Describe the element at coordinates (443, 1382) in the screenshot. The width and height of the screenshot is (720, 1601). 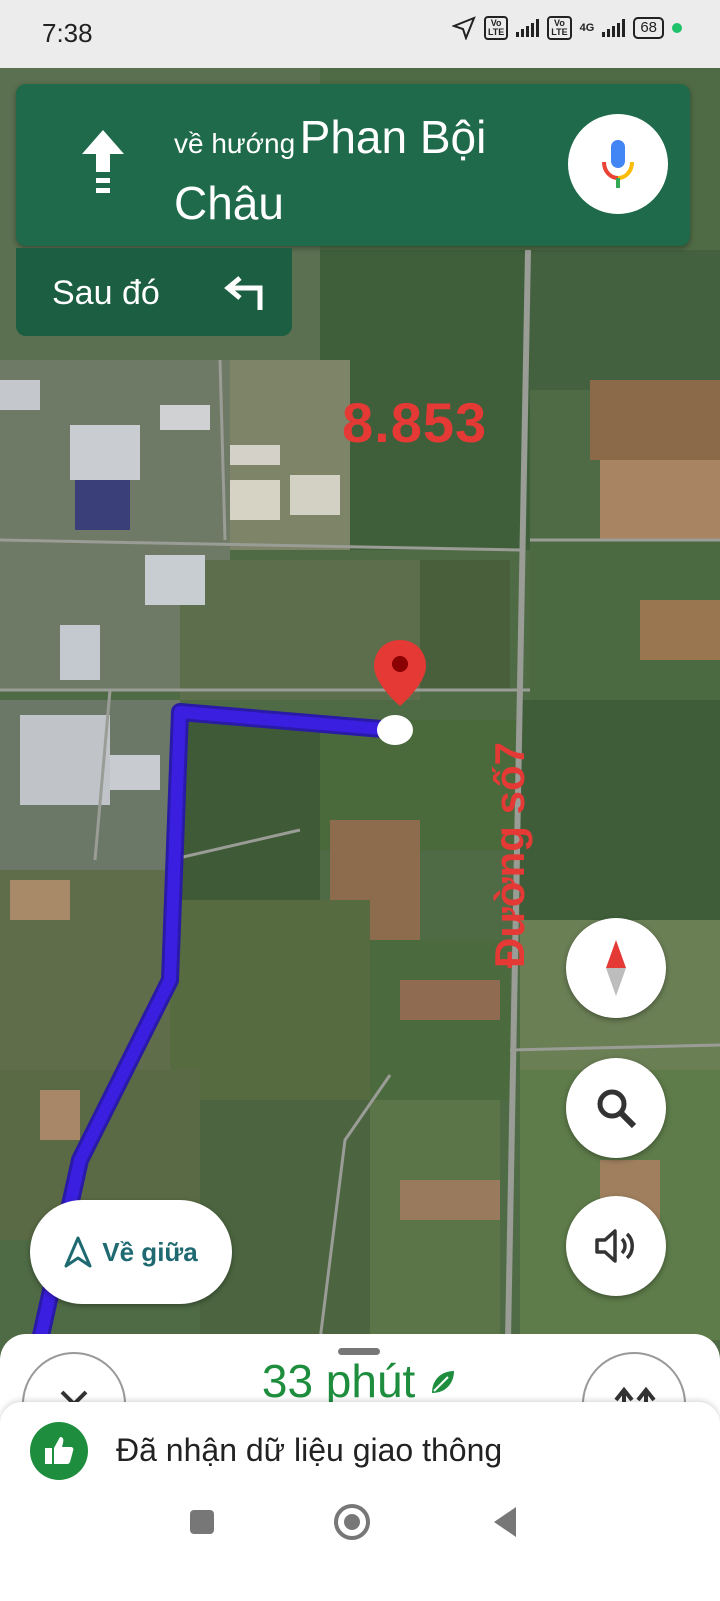
I see `eco-leaf-icon` at that location.